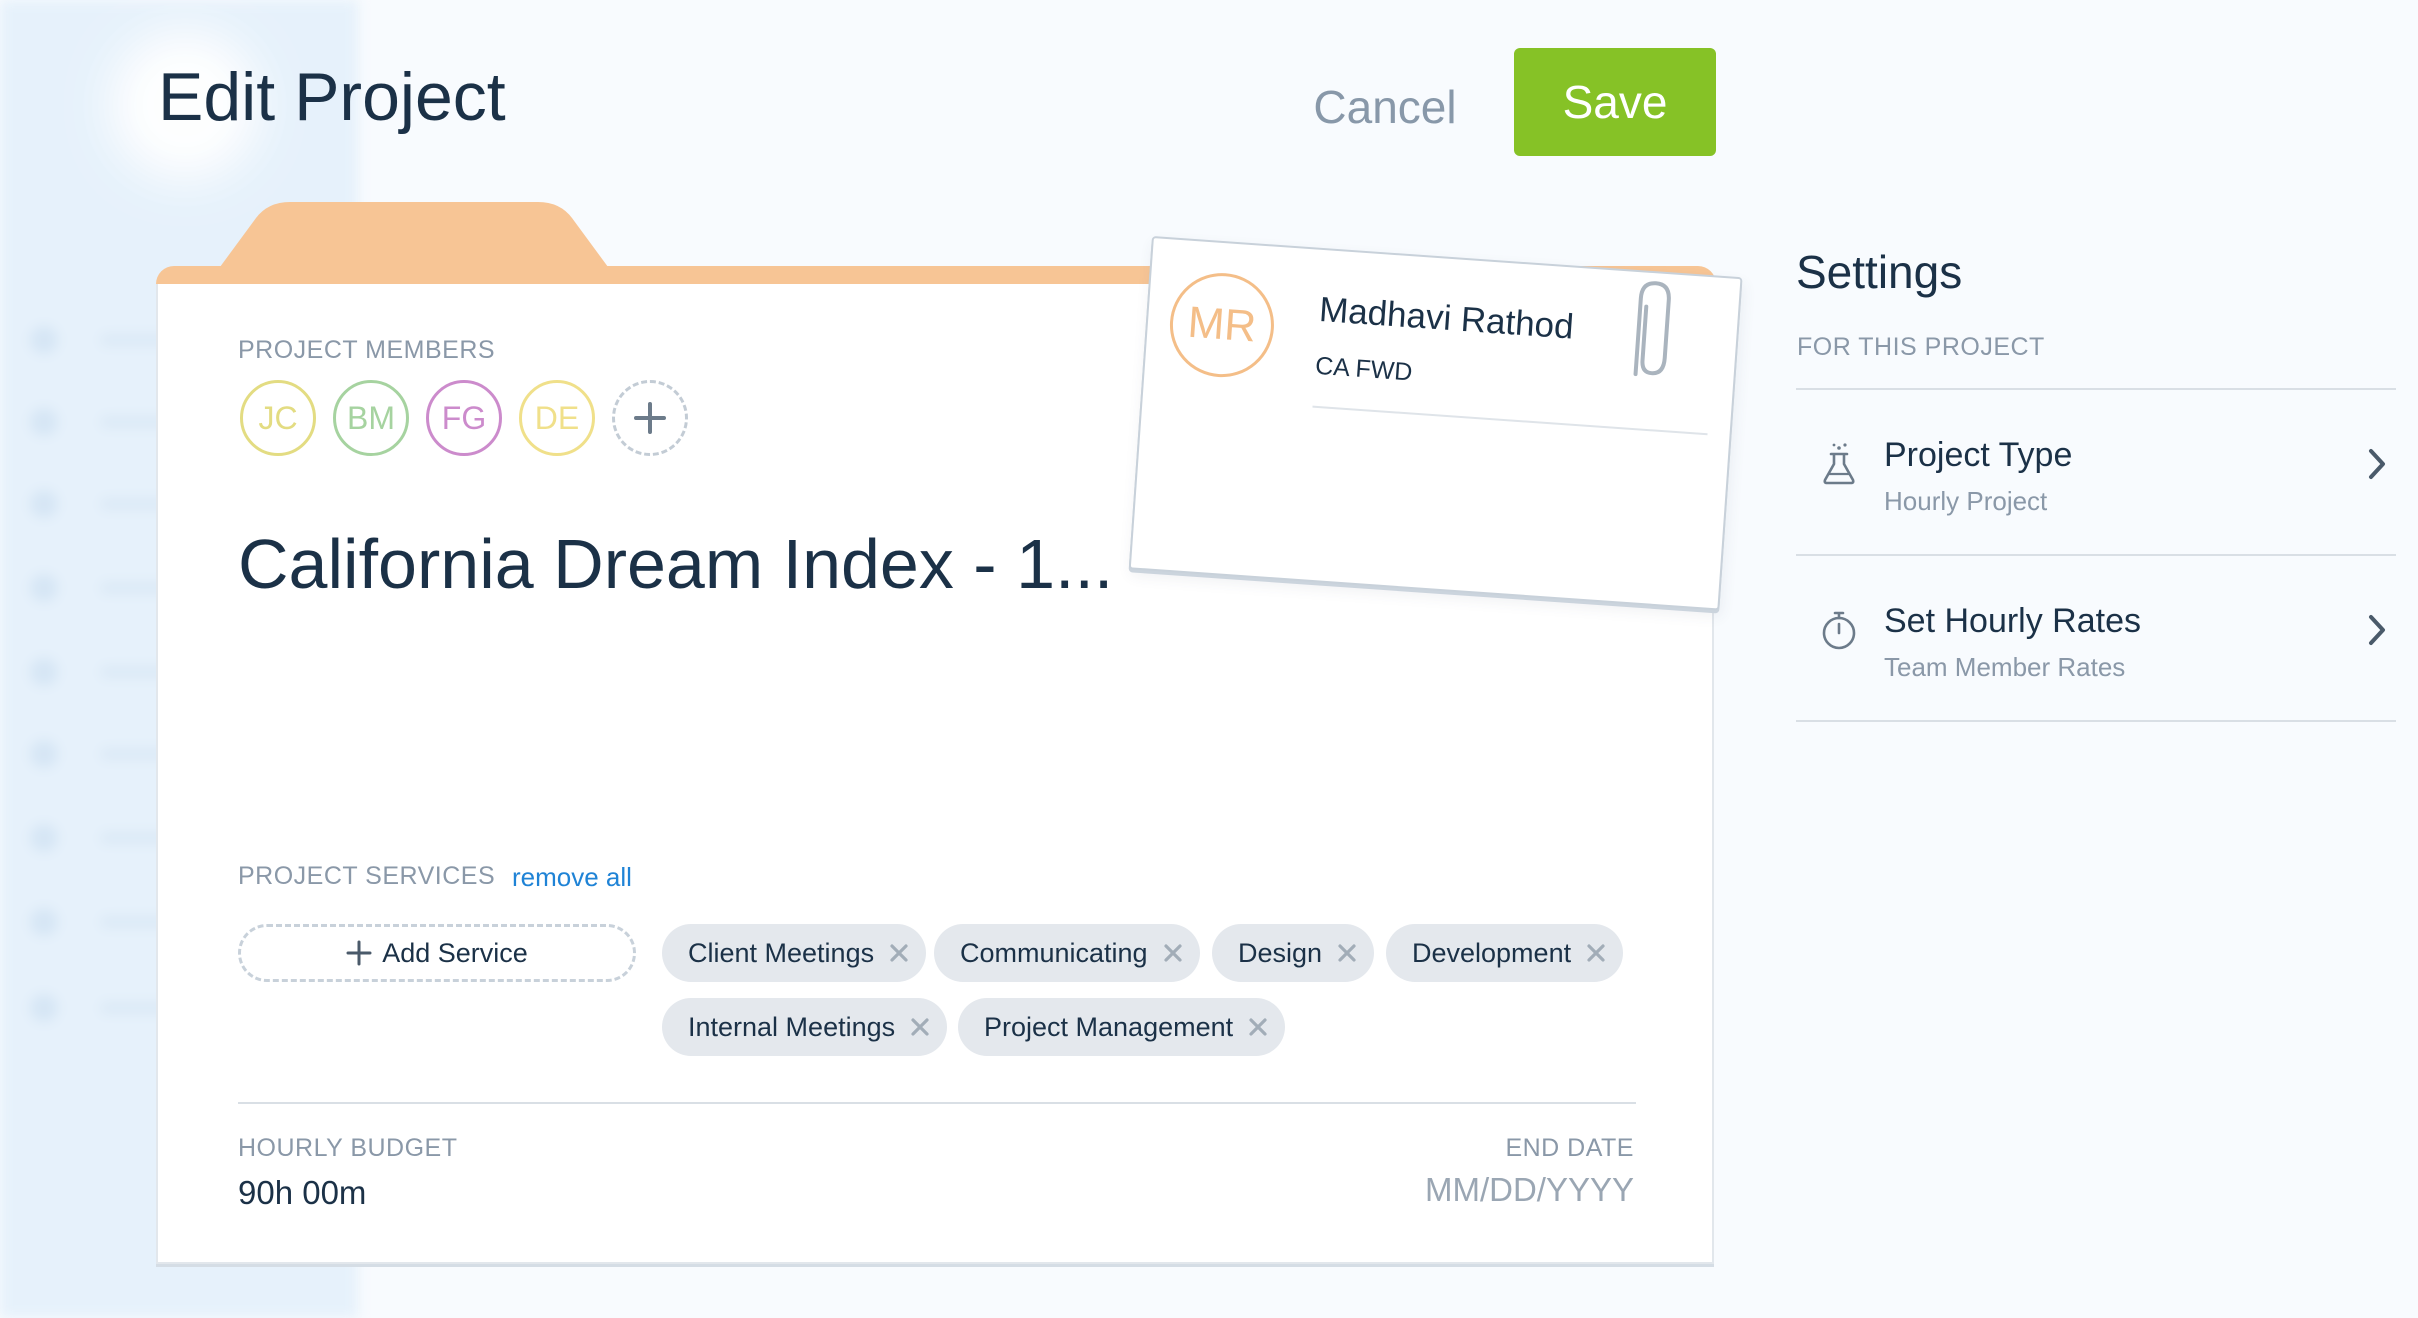 The image size is (2418, 1318). I want to click on add-member-button, so click(650, 418).